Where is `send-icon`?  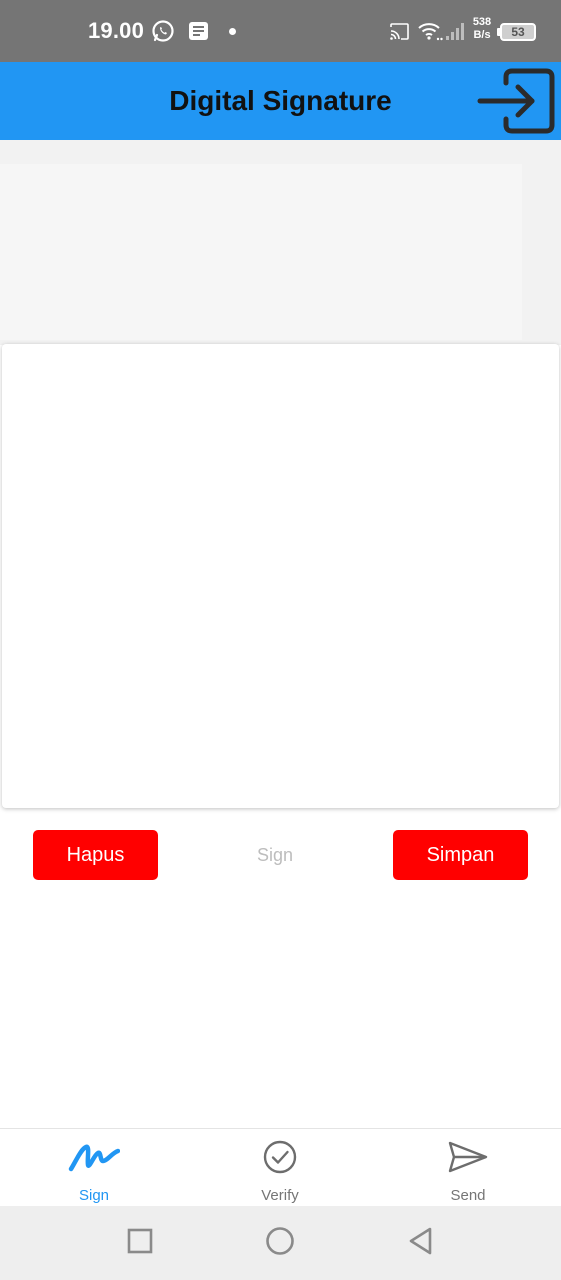
send-icon is located at coordinates (468, 1157).